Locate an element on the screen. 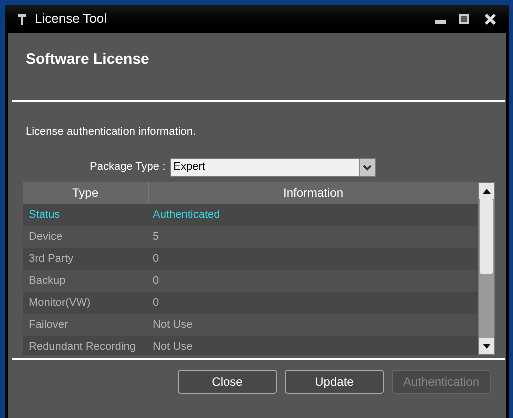 The image size is (513, 418). package-type-label: Package Type : is located at coordinates (128, 168).